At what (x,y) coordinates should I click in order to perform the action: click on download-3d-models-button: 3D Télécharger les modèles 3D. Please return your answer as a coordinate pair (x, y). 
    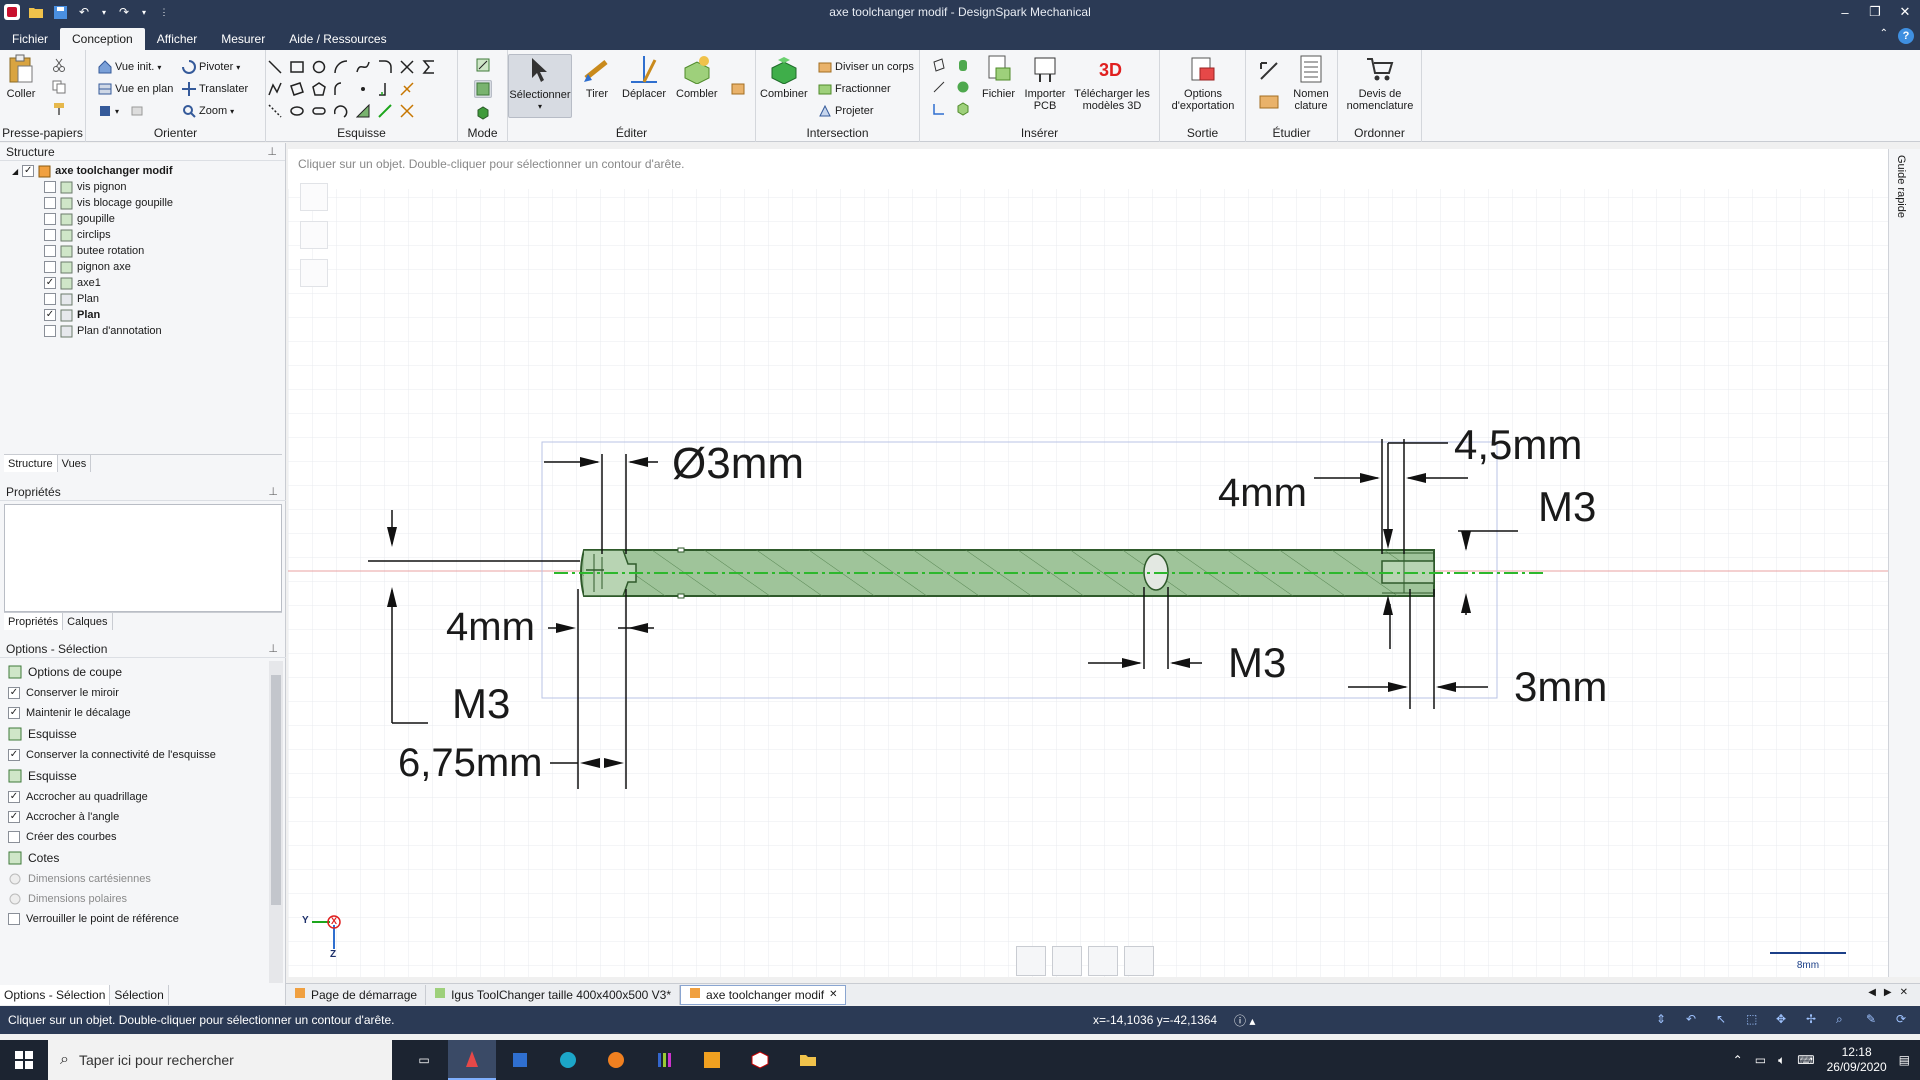
    Looking at the image, I should click on (1112, 83).